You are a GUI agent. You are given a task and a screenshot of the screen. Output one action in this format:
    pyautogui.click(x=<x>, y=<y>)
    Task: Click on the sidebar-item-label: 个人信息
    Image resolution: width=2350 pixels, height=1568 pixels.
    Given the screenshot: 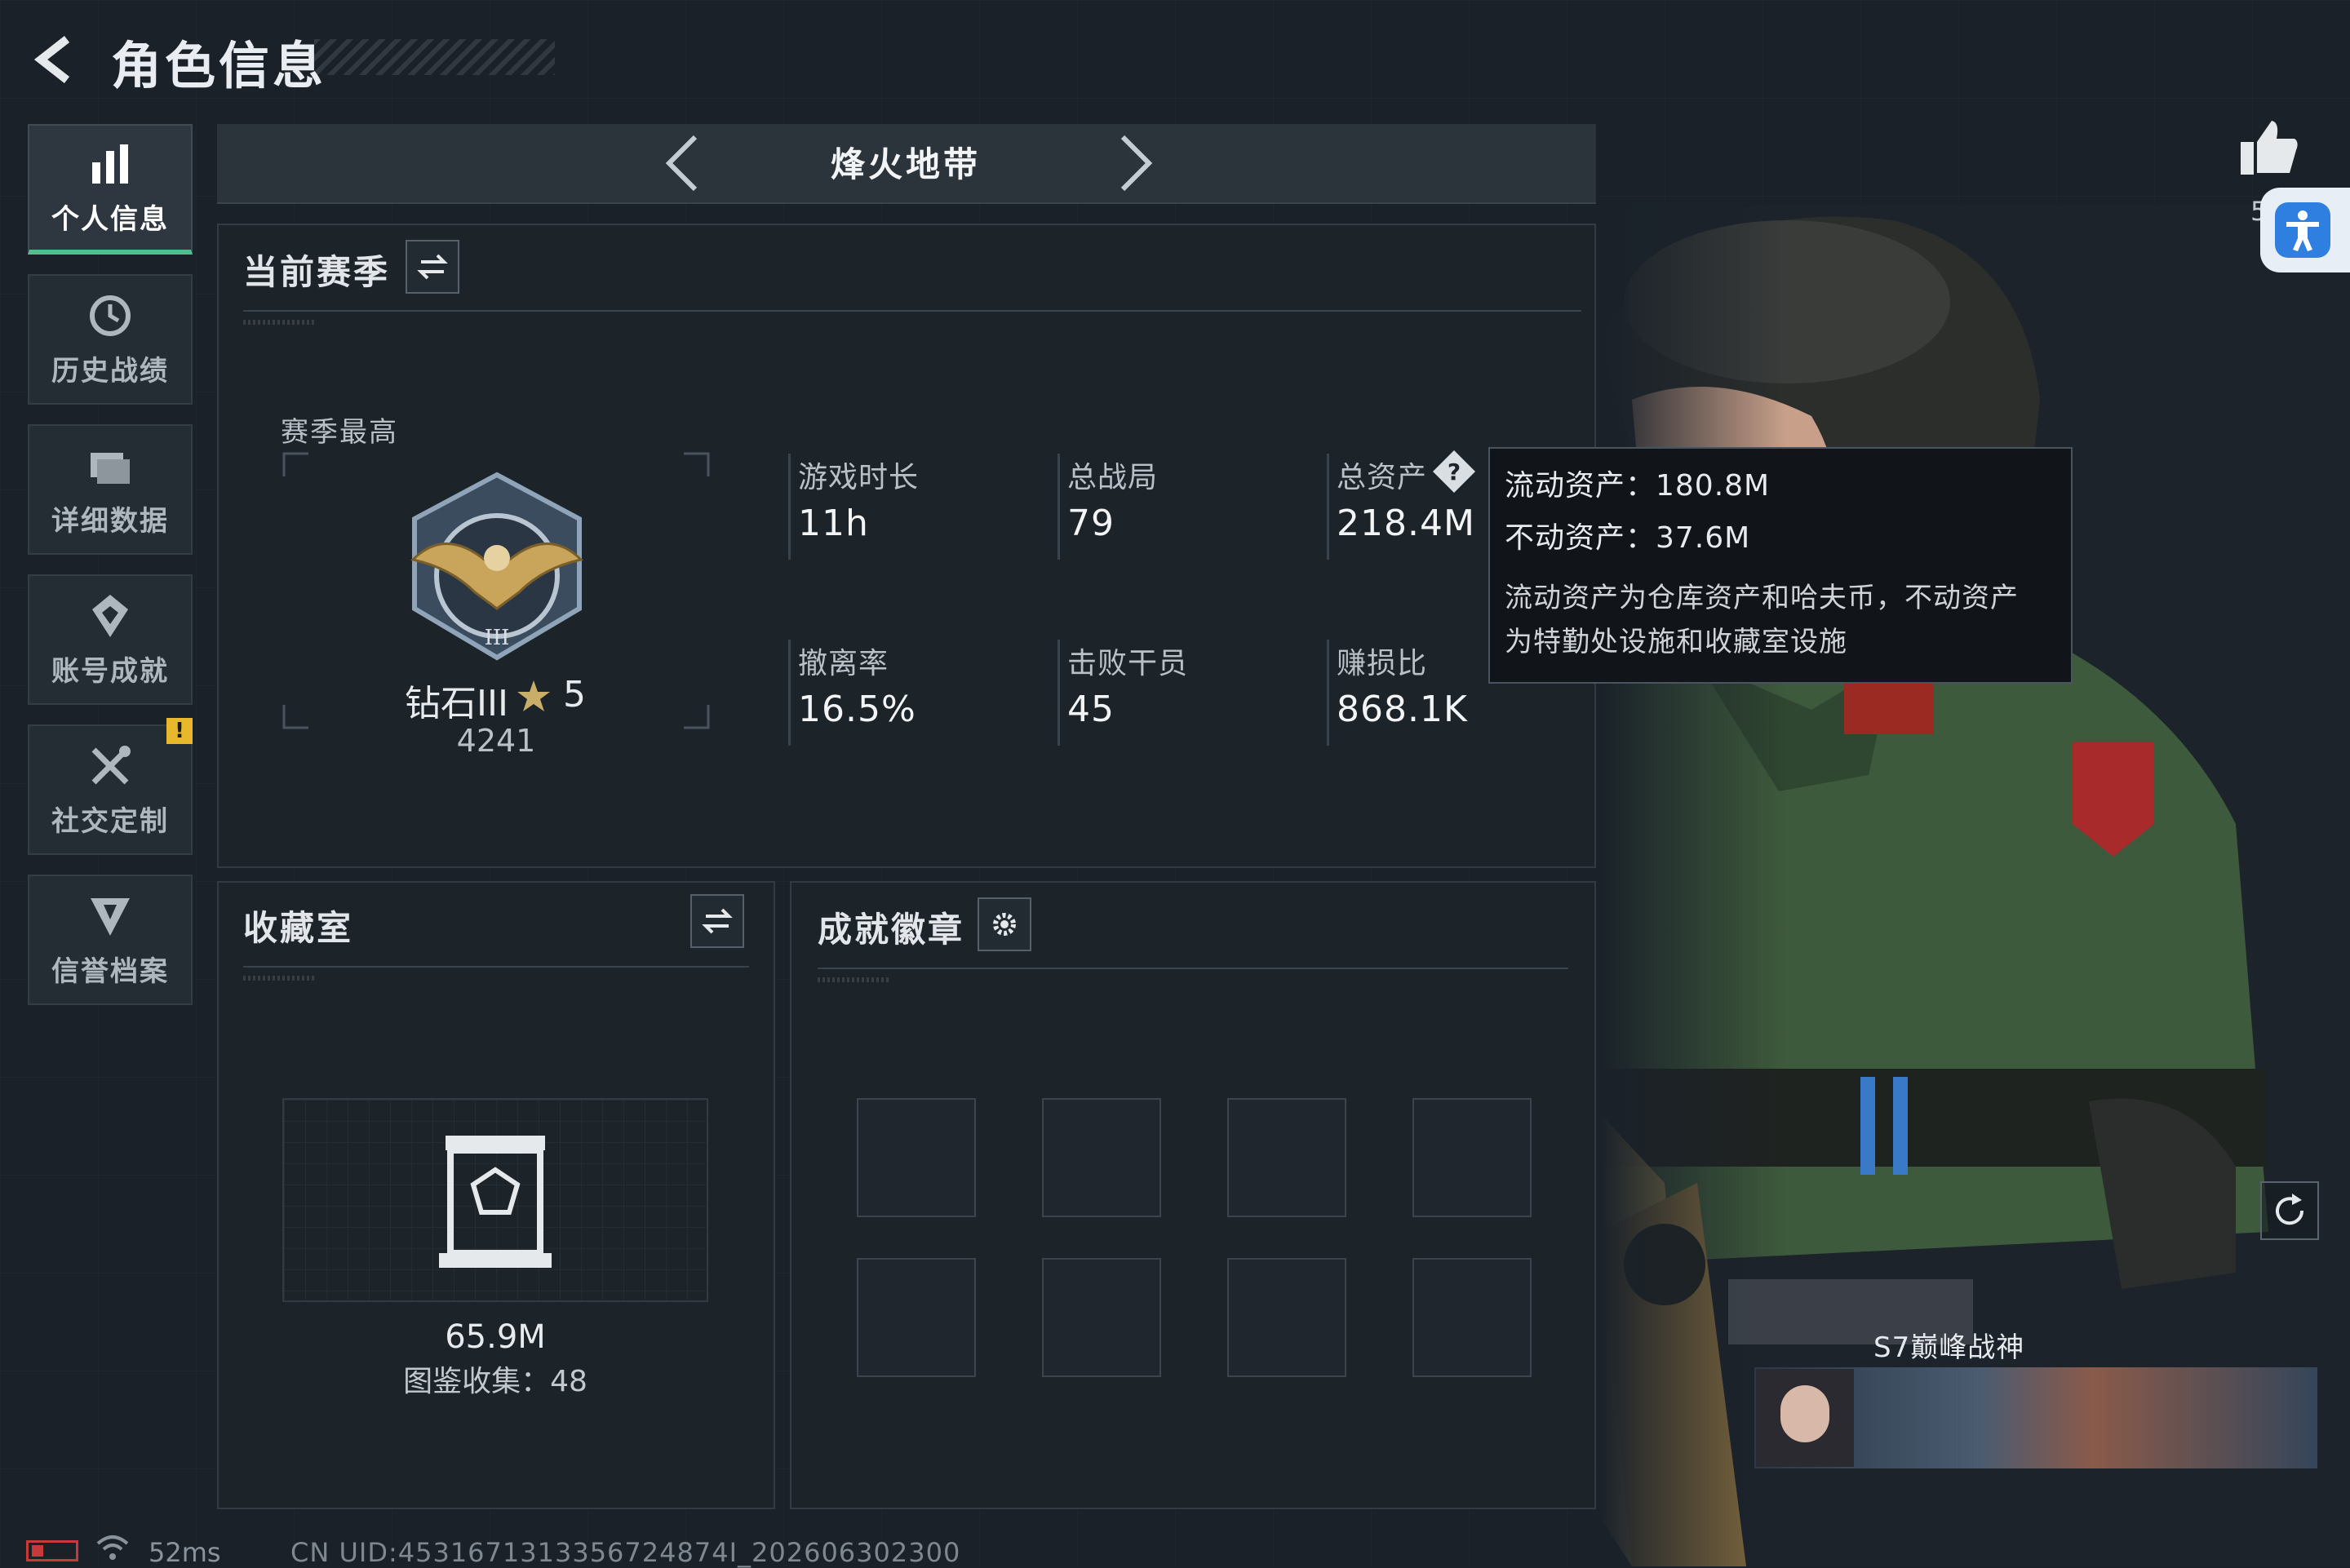 What is the action you would take?
    pyautogui.click(x=110, y=219)
    